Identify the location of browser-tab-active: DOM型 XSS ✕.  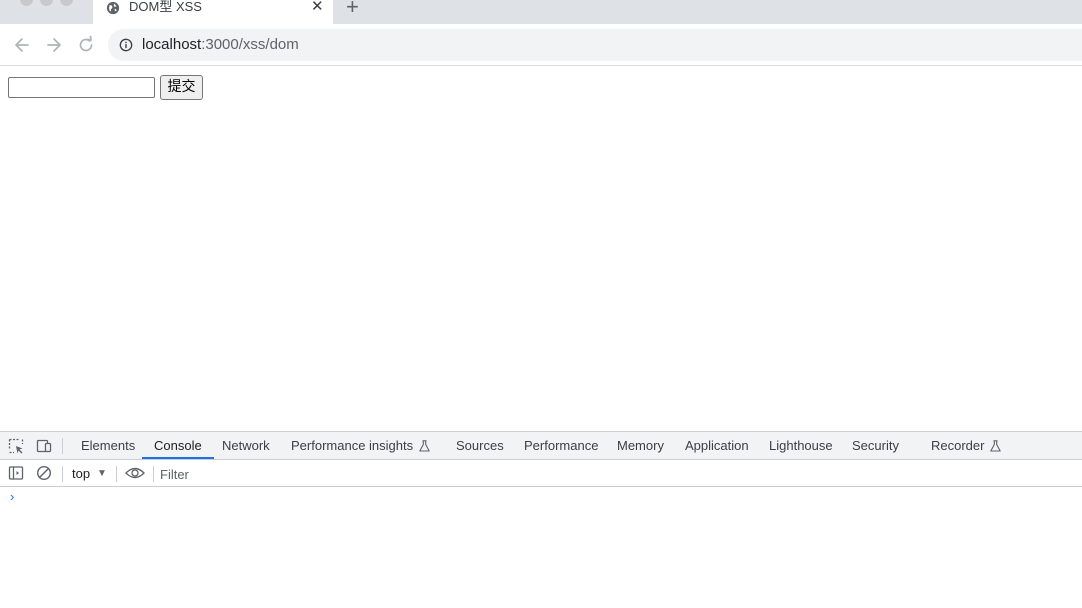
(213, 12).